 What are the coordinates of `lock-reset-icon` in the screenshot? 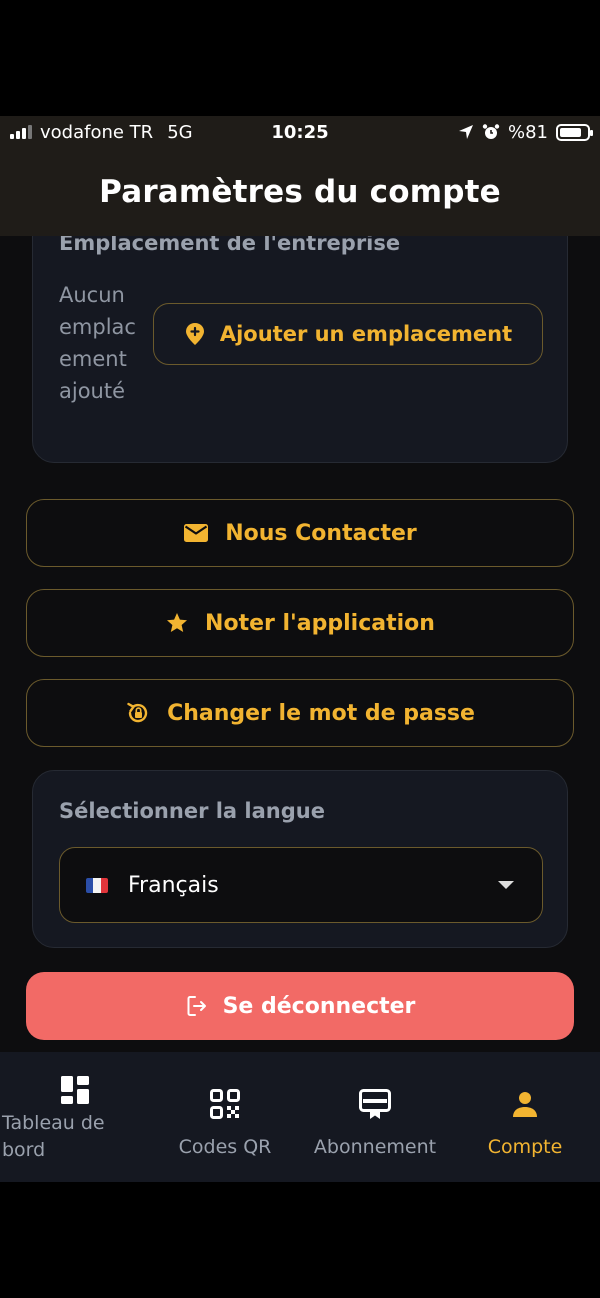 It's located at (137, 712).